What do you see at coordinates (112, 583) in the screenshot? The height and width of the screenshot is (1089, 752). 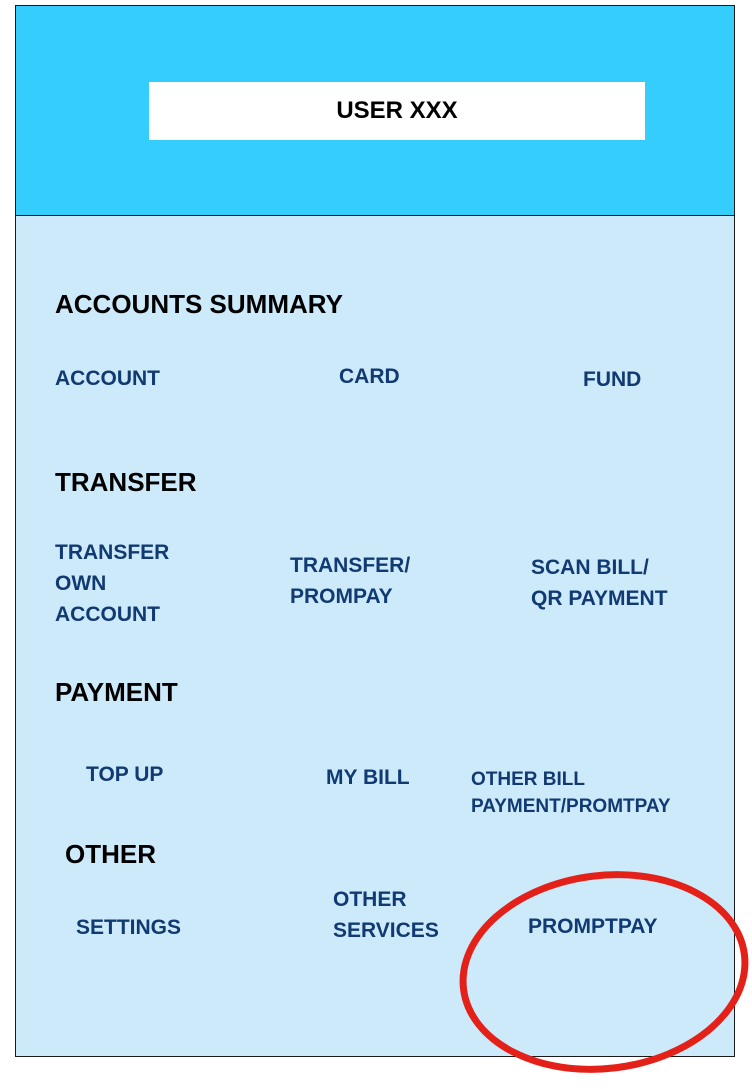 I see `menu-item-transfer-own-account: TRANSFER OWN ACCOUNT` at bounding box center [112, 583].